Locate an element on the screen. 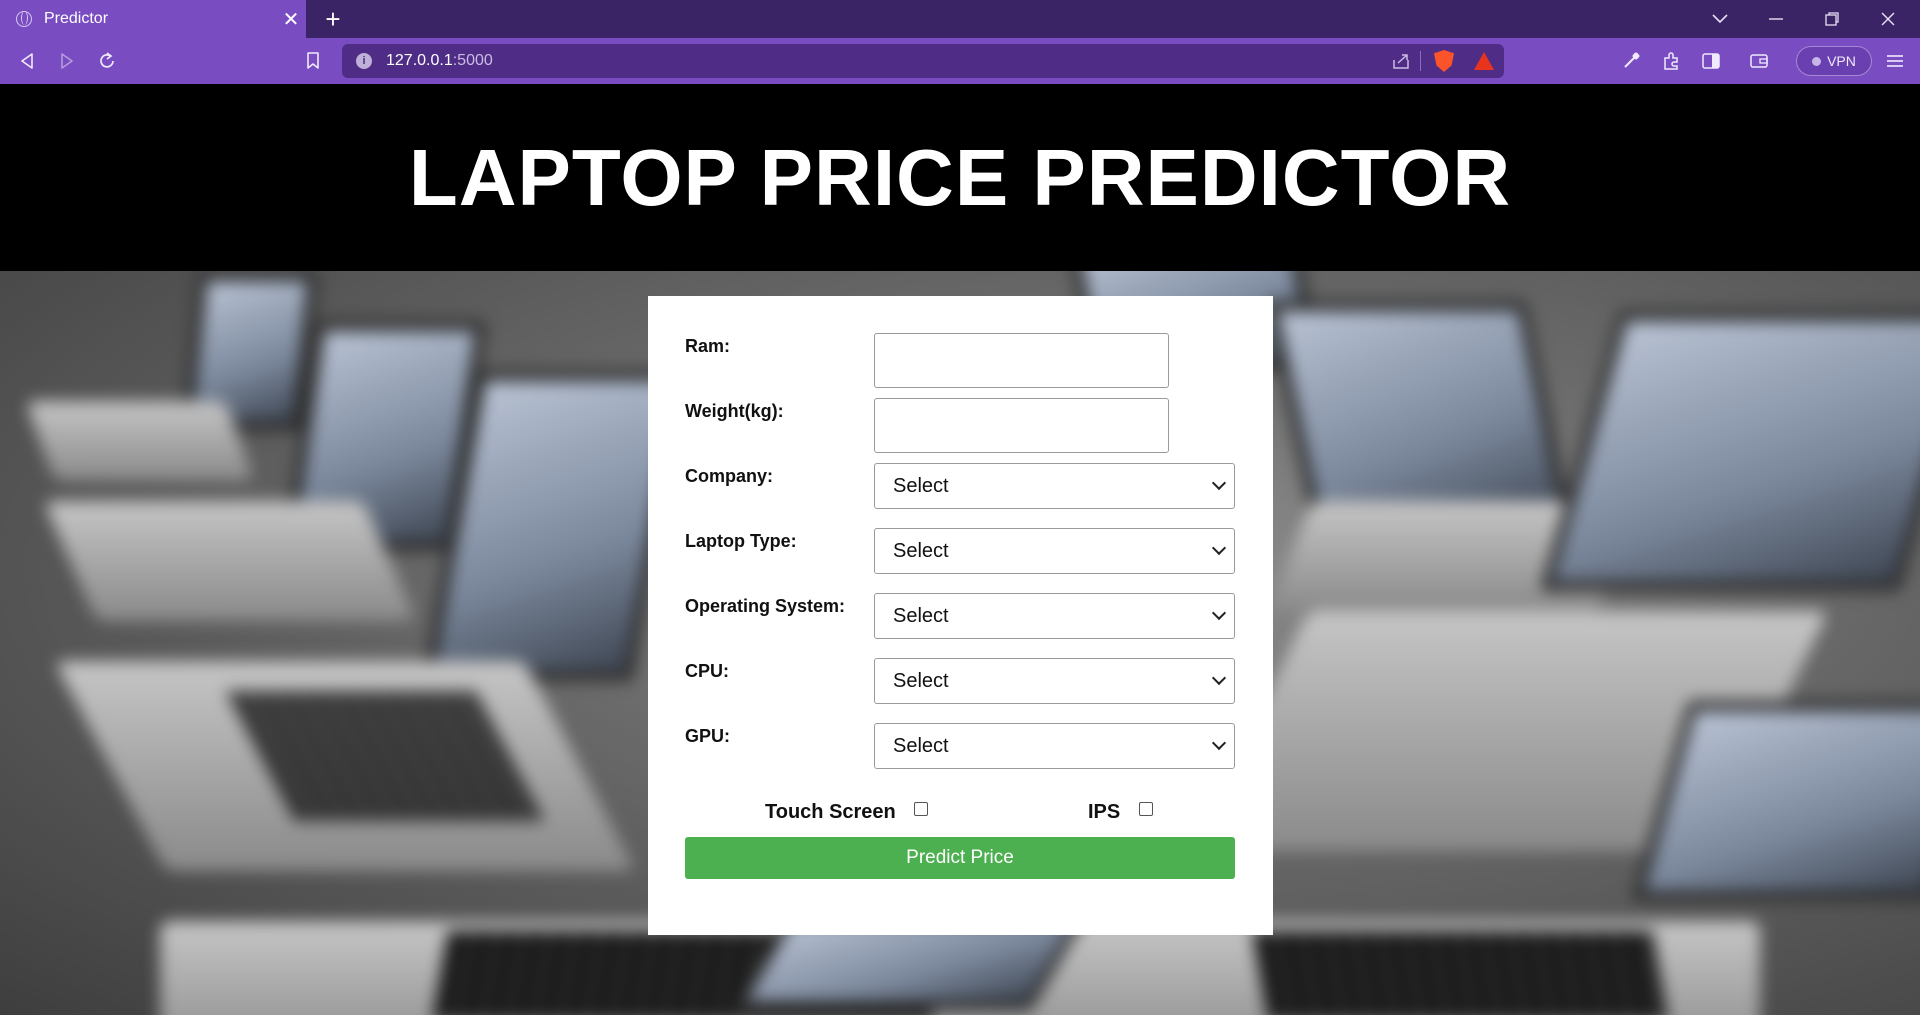 The height and width of the screenshot is (1015, 1920). back-icon is located at coordinates (27, 61).